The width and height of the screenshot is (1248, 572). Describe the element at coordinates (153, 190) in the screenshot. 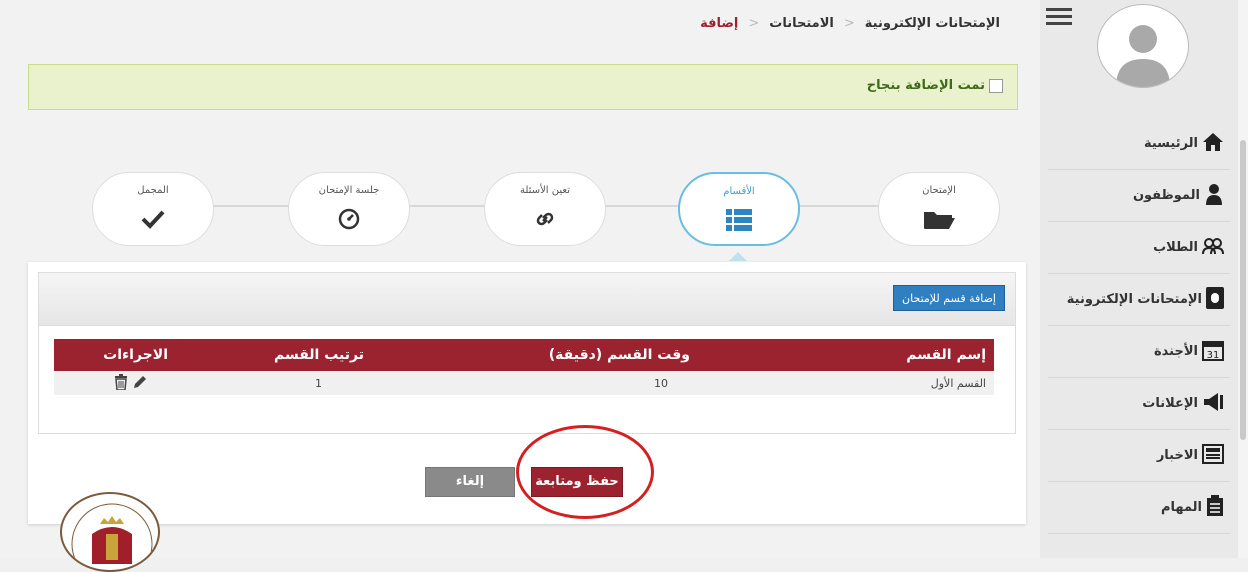

I see `step-label: المجمل` at that location.